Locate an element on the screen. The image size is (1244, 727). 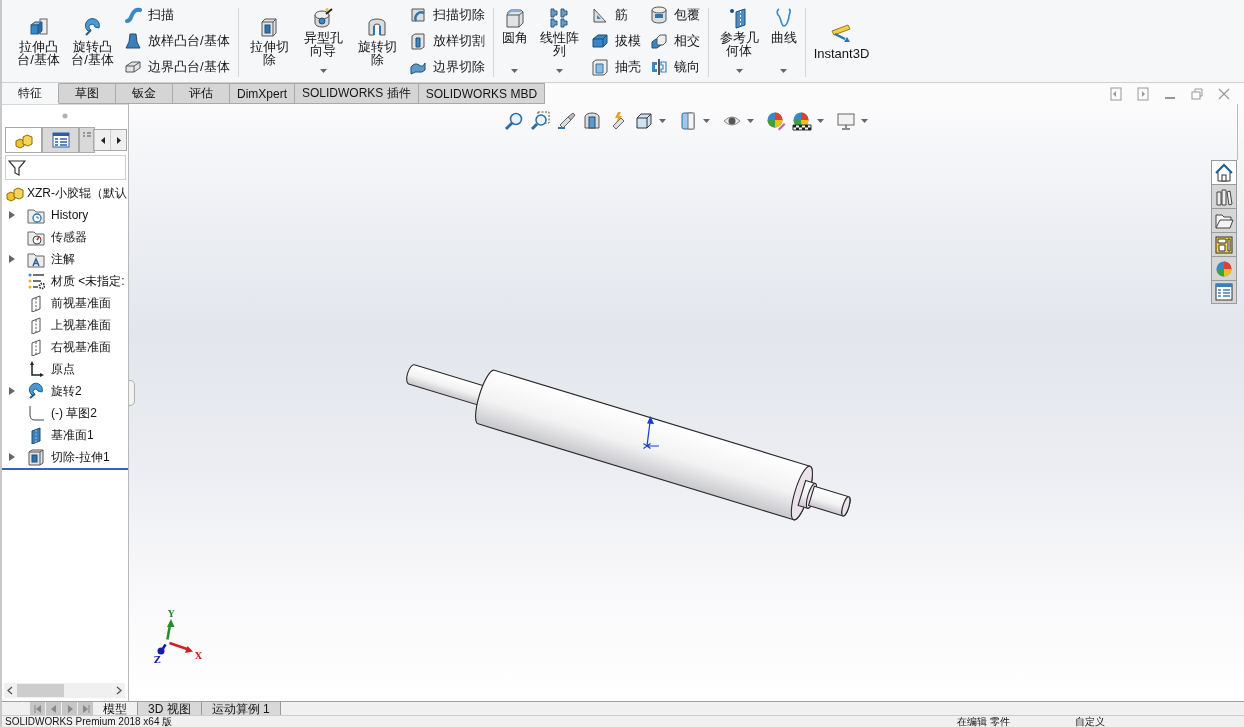
mirror-bars-icon is located at coordinates (658, 67).